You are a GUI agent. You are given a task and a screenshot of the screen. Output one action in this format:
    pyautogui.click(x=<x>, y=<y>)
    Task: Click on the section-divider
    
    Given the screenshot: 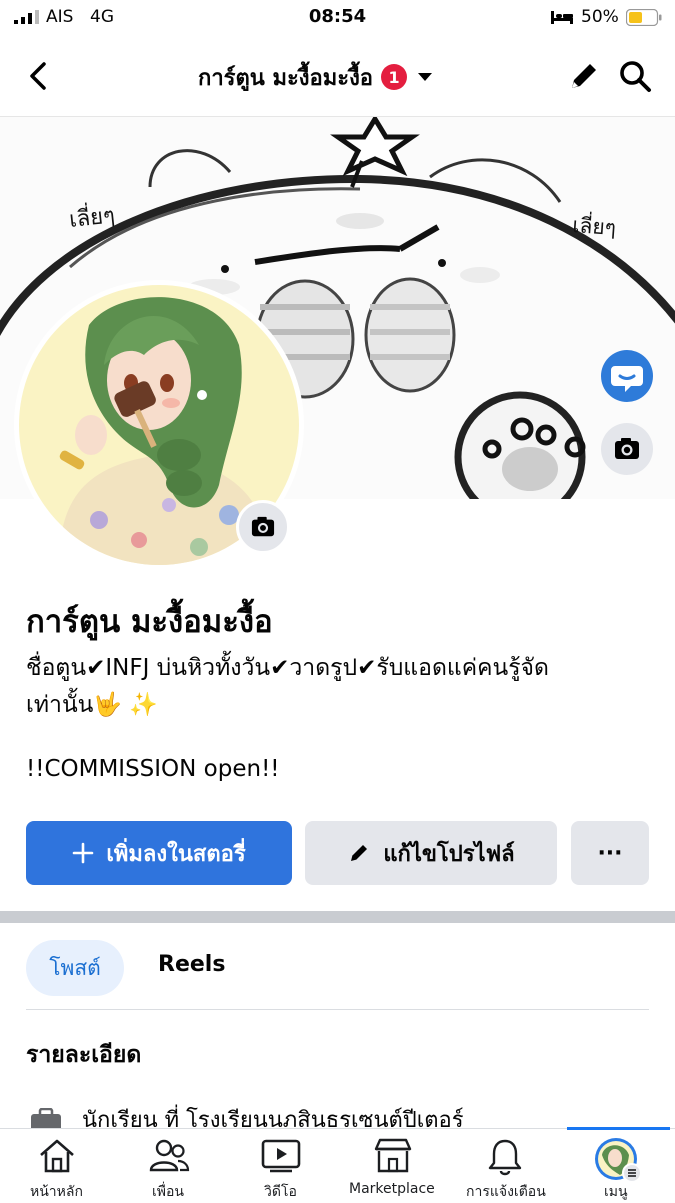 What is the action you would take?
    pyautogui.click(x=337, y=917)
    